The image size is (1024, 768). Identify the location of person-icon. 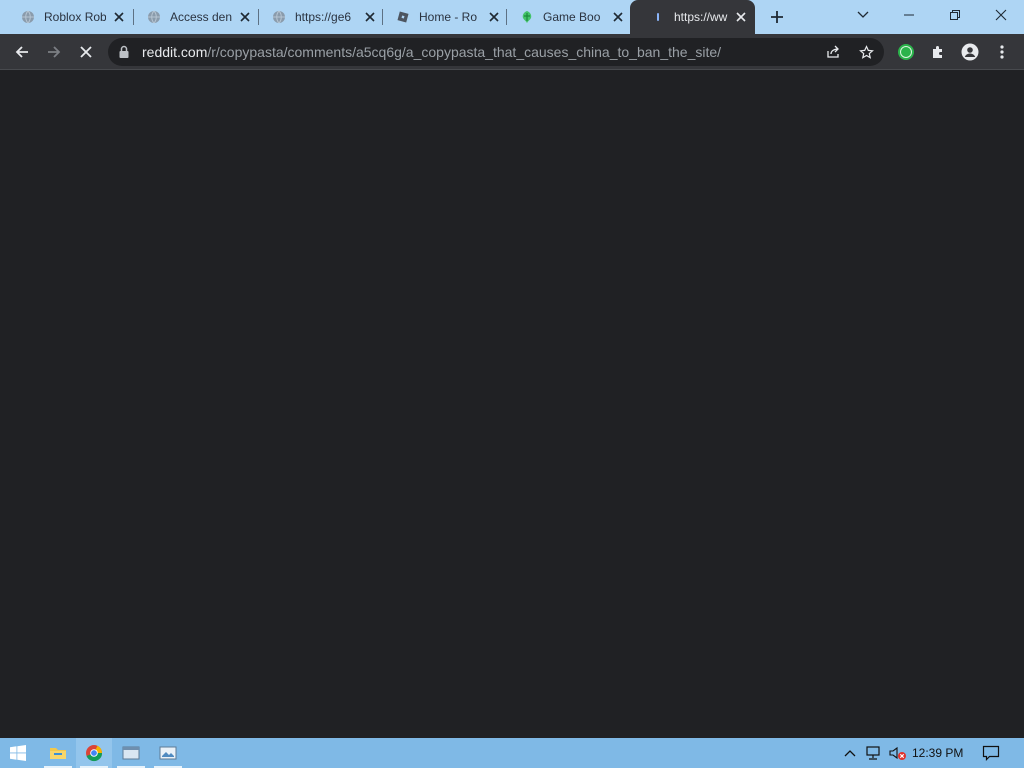
(970, 52).